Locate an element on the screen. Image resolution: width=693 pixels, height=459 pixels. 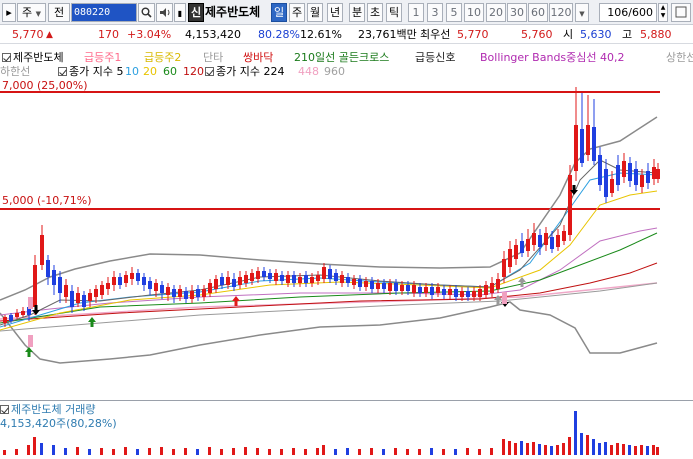
interval-30-button: 30 is located at coordinates (517, 12).